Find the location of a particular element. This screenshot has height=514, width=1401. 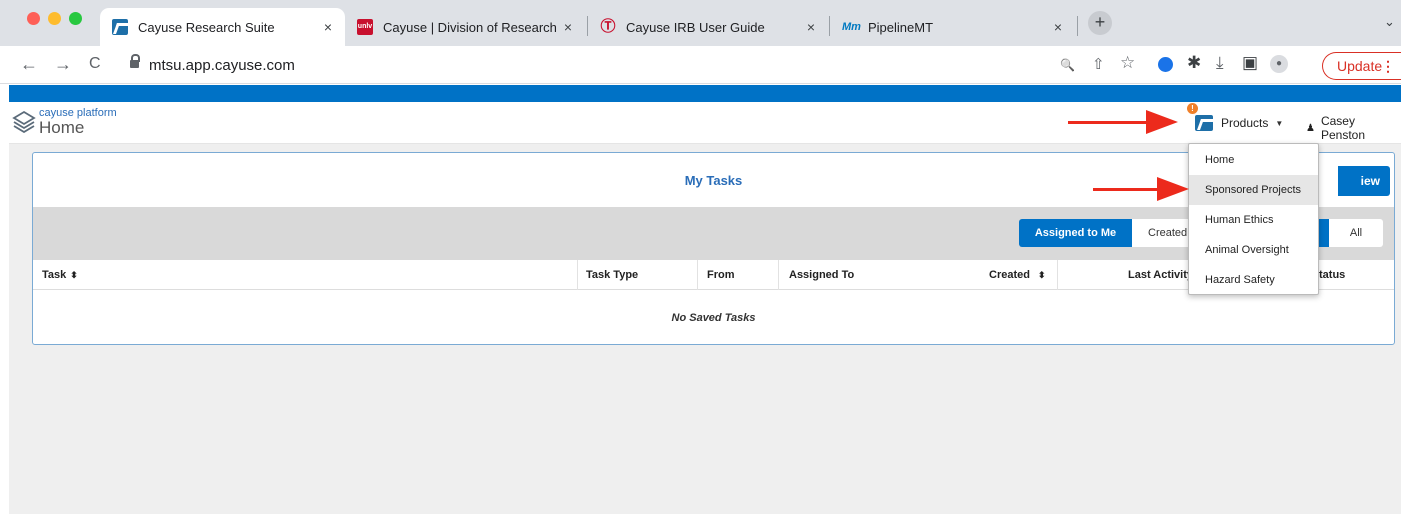

app-top-bar is located at coordinates (705, 93).